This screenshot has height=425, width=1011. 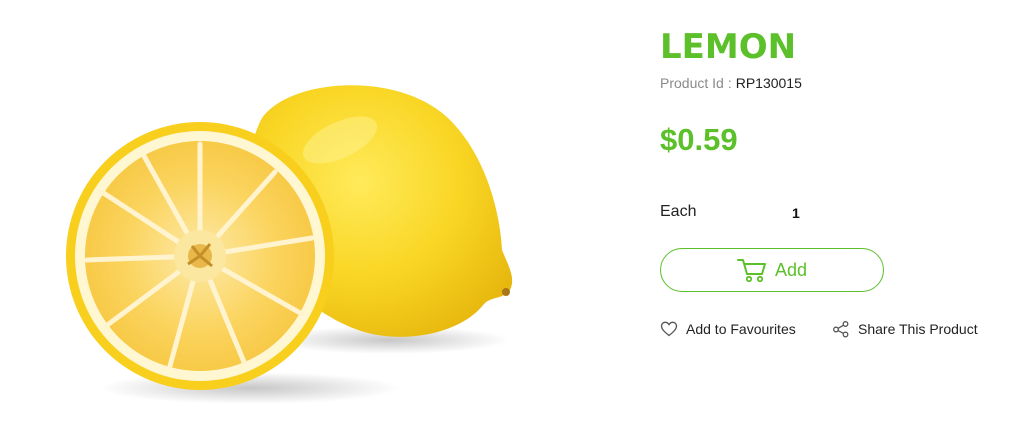 What do you see at coordinates (741, 329) in the screenshot?
I see `add-to-favourites-label: Add to Favourites` at bounding box center [741, 329].